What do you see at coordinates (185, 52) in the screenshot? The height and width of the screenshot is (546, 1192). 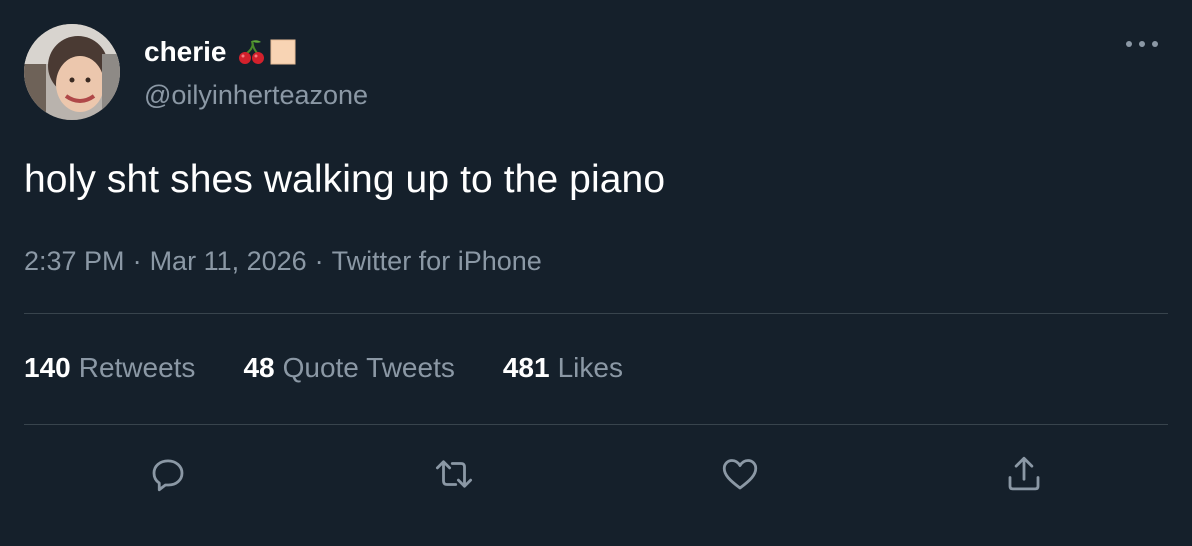 I see `display-name: cherie` at bounding box center [185, 52].